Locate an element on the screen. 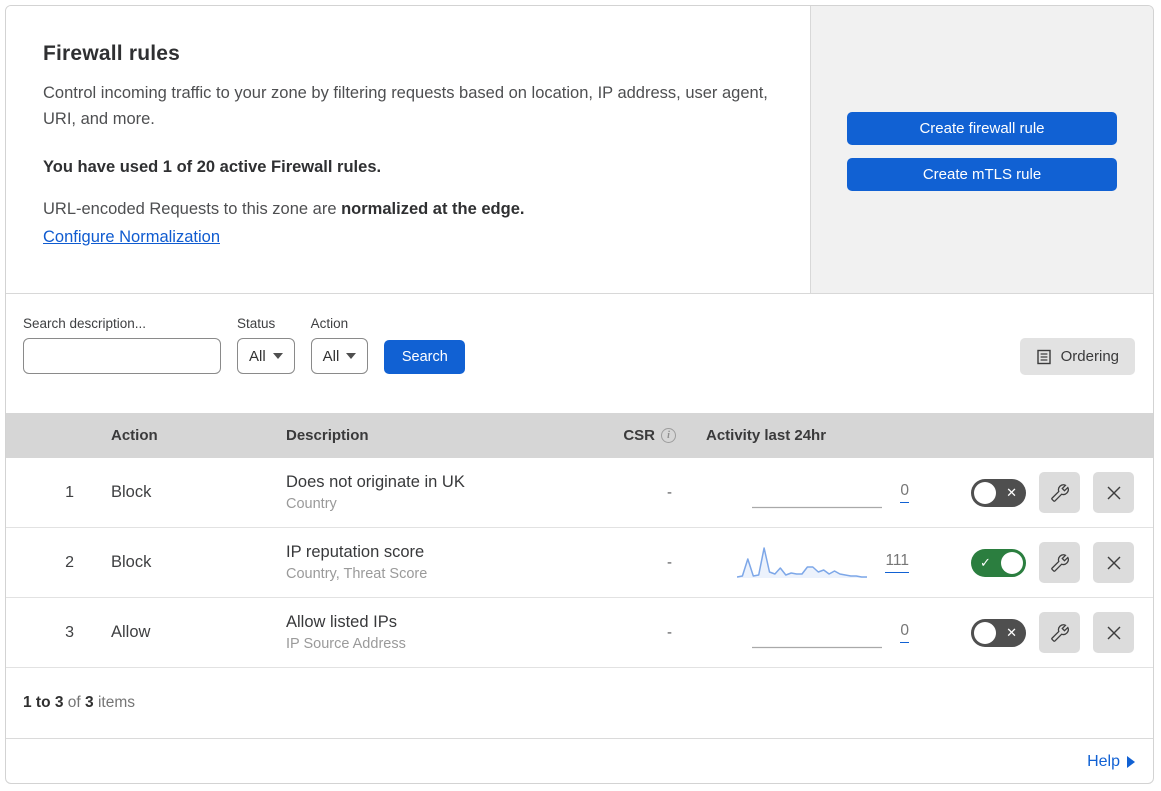 The image size is (1161, 791). activity-count-link: 111 is located at coordinates (897, 562).